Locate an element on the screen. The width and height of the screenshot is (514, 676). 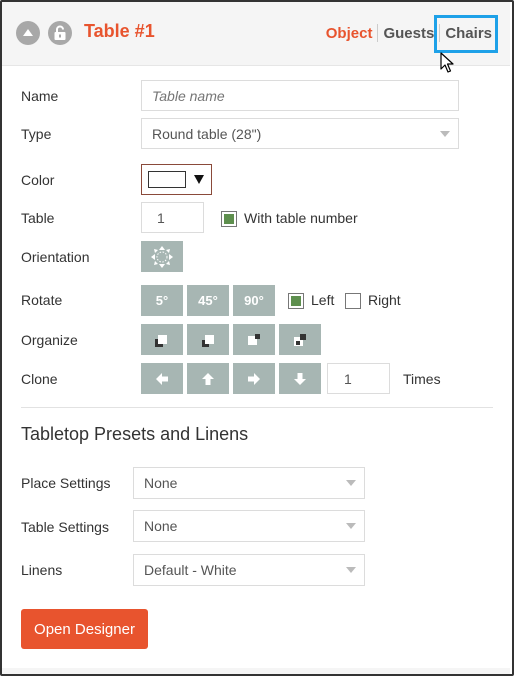
tab-object: Object is located at coordinates (349, 33).